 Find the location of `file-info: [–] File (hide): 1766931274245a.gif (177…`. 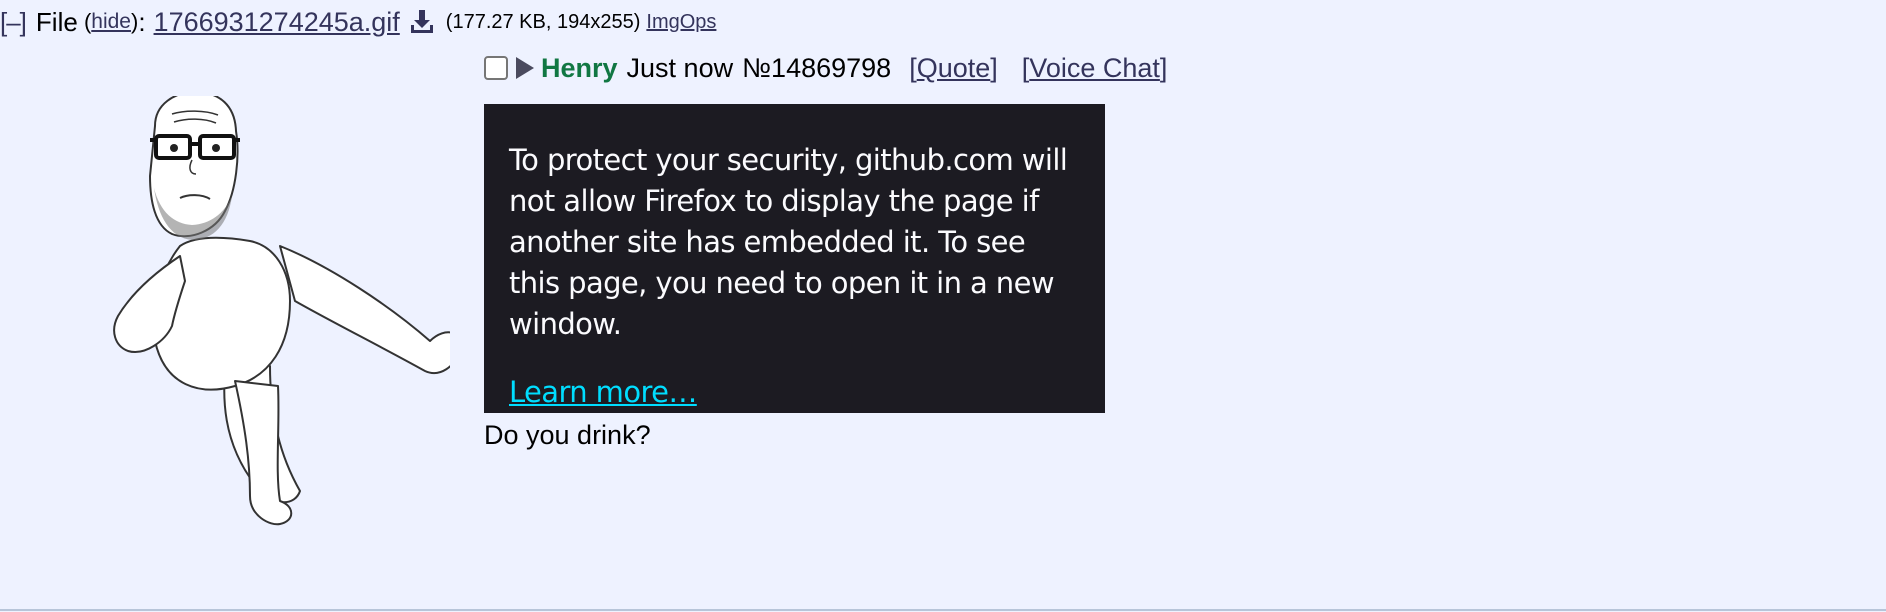

file-info: [–] File (hide): 1766931274245a.gif (177… is located at coordinates (358, 22).